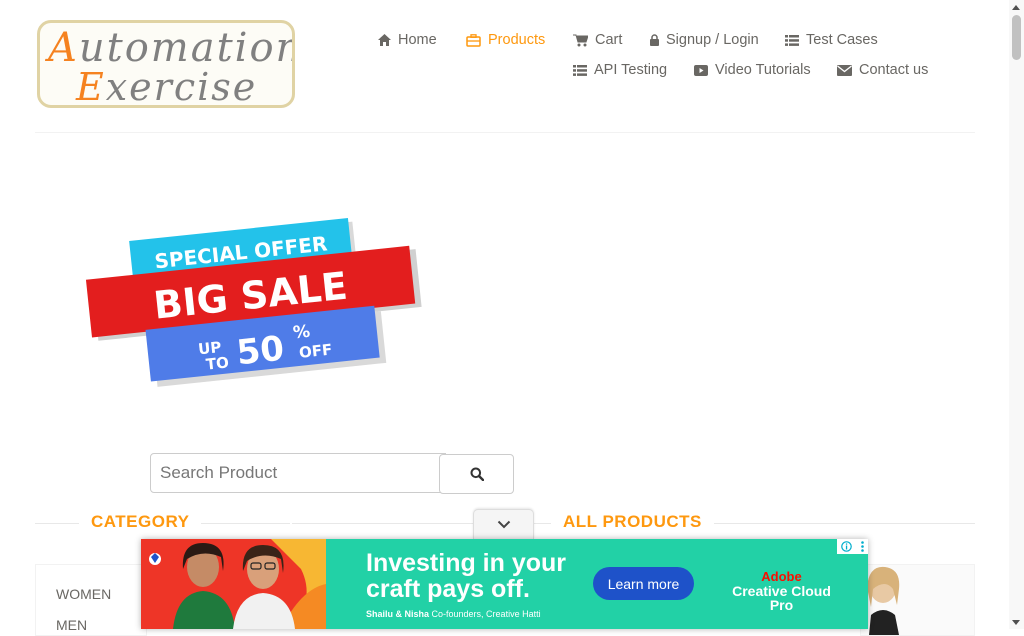 This screenshot has width=1024, height=636. I want to click on home-icon, so click(384, 40).